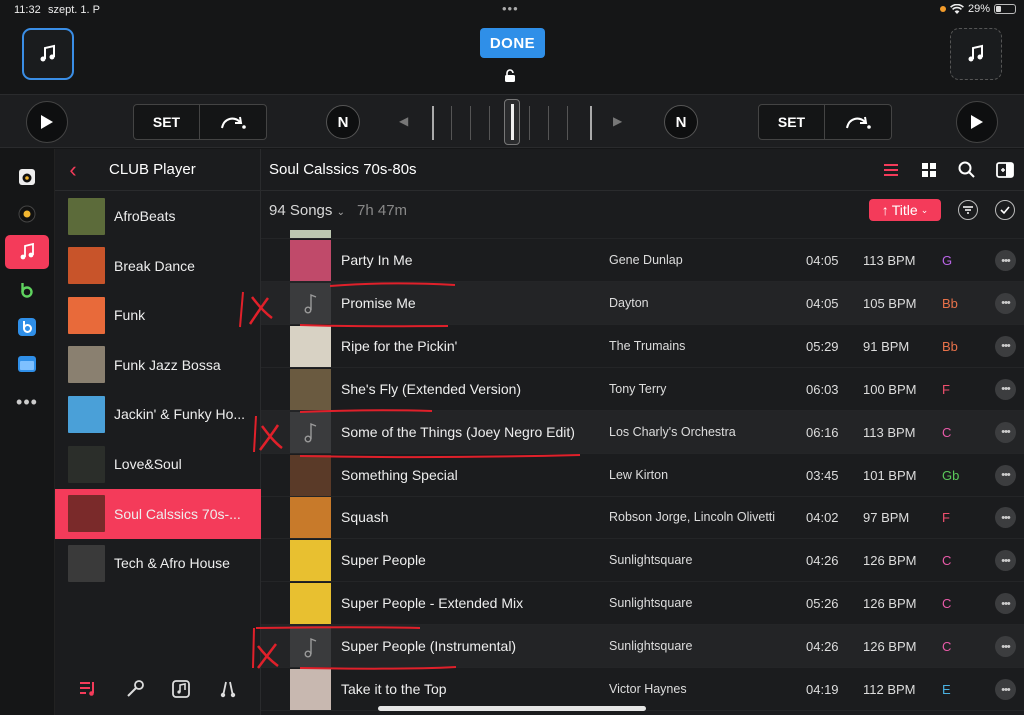 Image resolution: width=1024 pixels, height=715 pixels. What do you see at coordinates (1005, 170) in the screenshot?
I see `queue-add-icon` at bounding box center [1005, 170].